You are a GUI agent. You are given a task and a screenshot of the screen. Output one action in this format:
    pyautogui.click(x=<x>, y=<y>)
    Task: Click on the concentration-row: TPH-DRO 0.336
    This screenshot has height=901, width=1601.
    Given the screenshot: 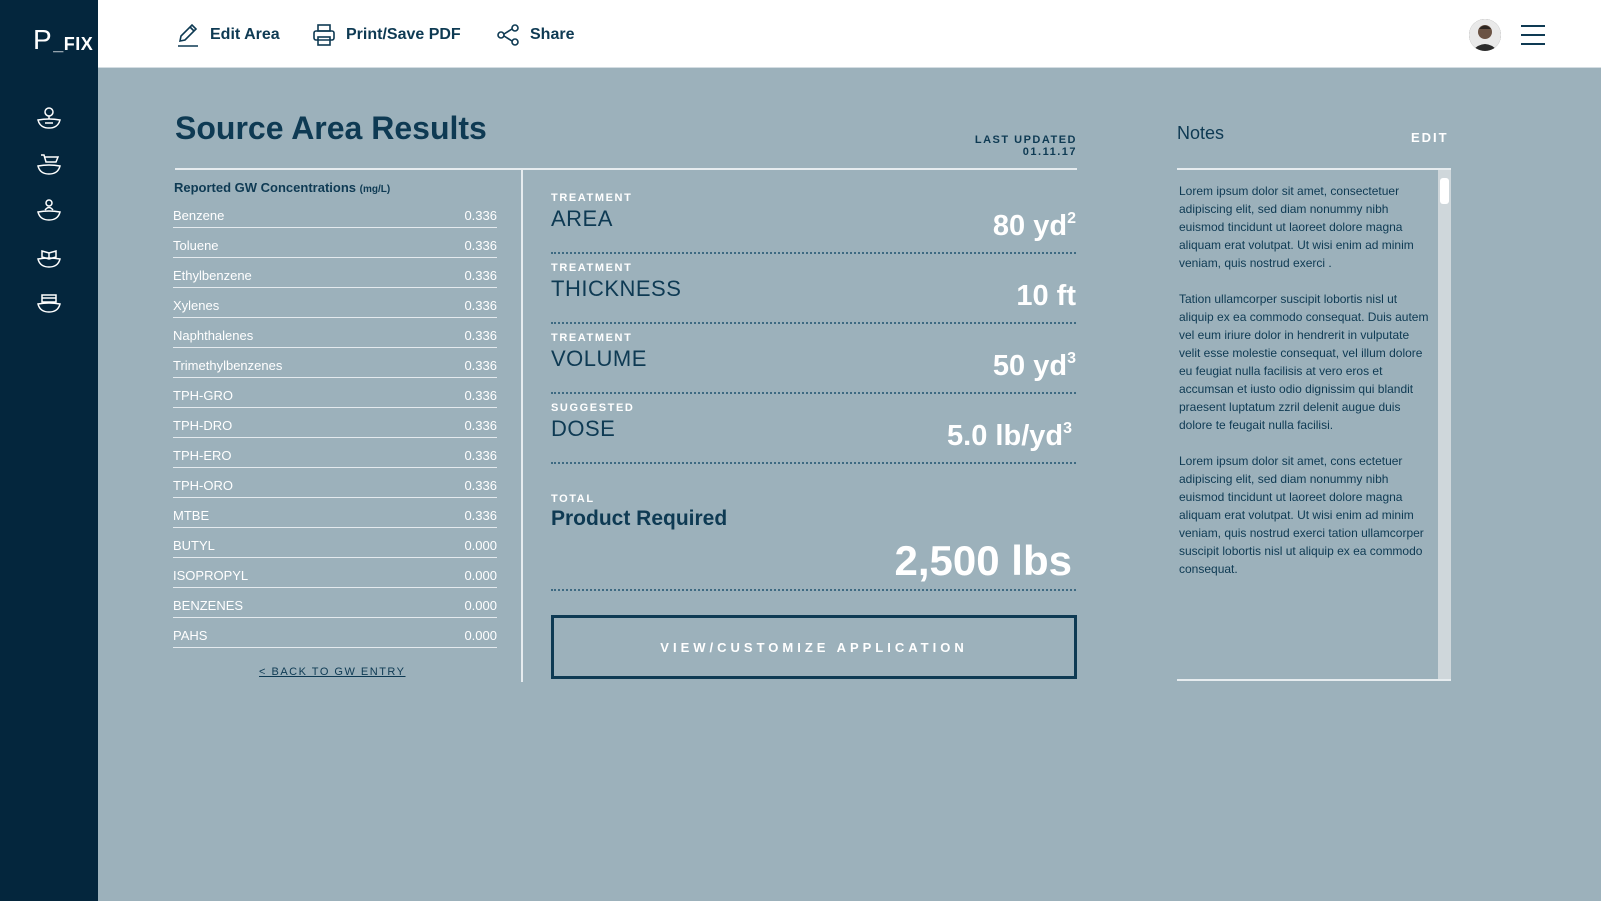 What is the action you would take?
    pyautogui.click(x=335, y=423)
    